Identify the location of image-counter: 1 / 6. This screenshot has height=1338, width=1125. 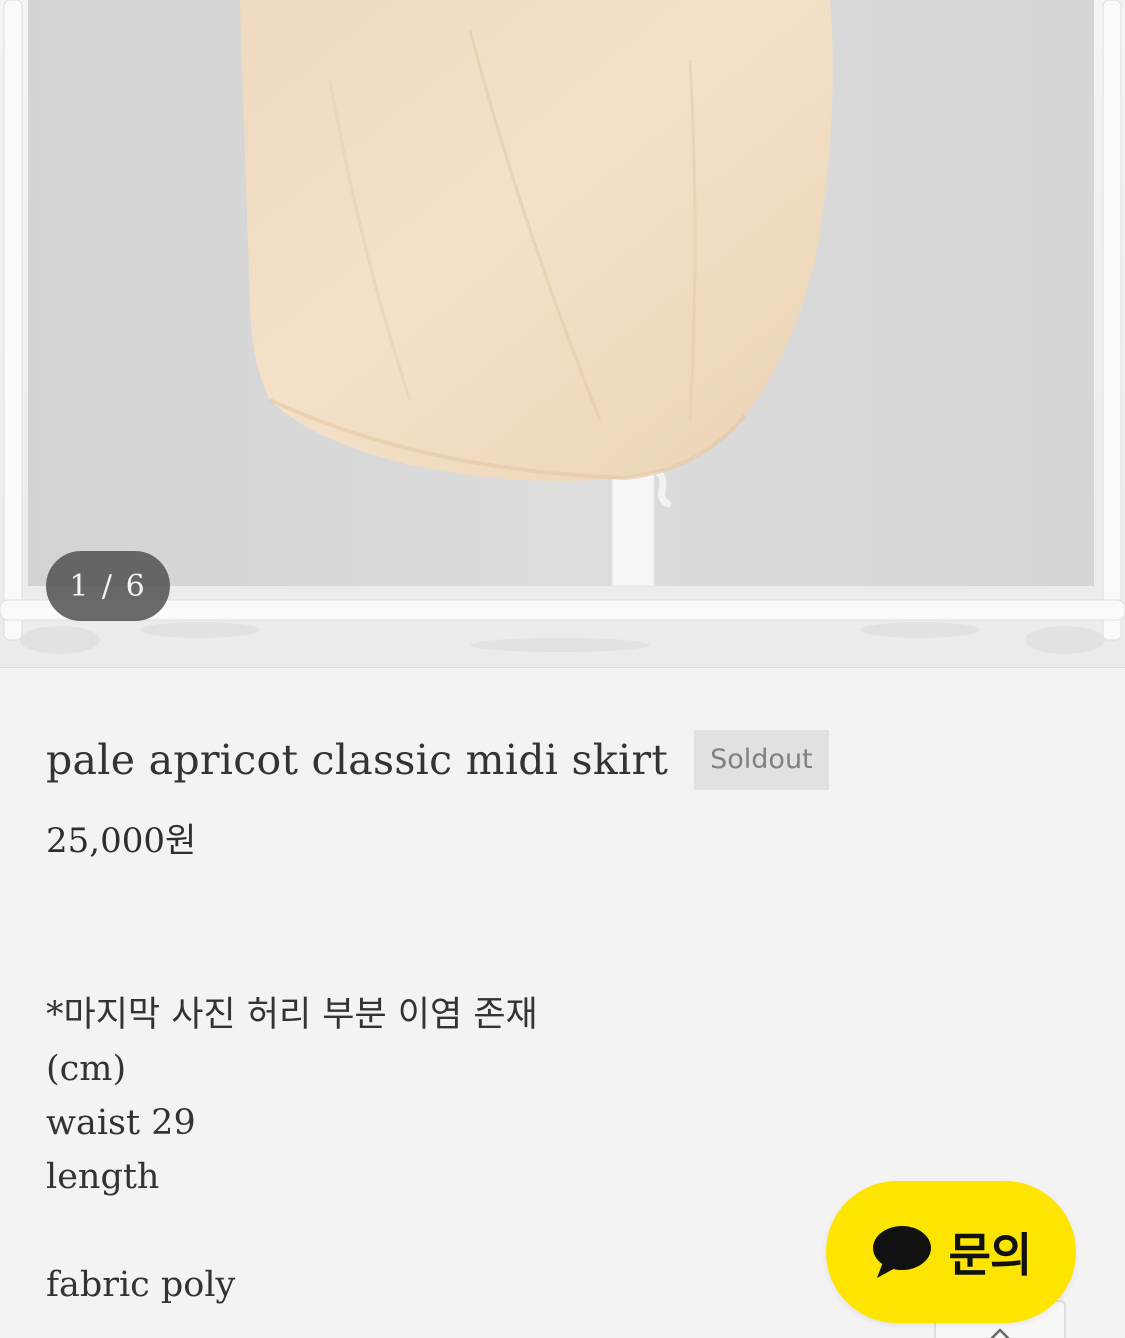
(108, 586).